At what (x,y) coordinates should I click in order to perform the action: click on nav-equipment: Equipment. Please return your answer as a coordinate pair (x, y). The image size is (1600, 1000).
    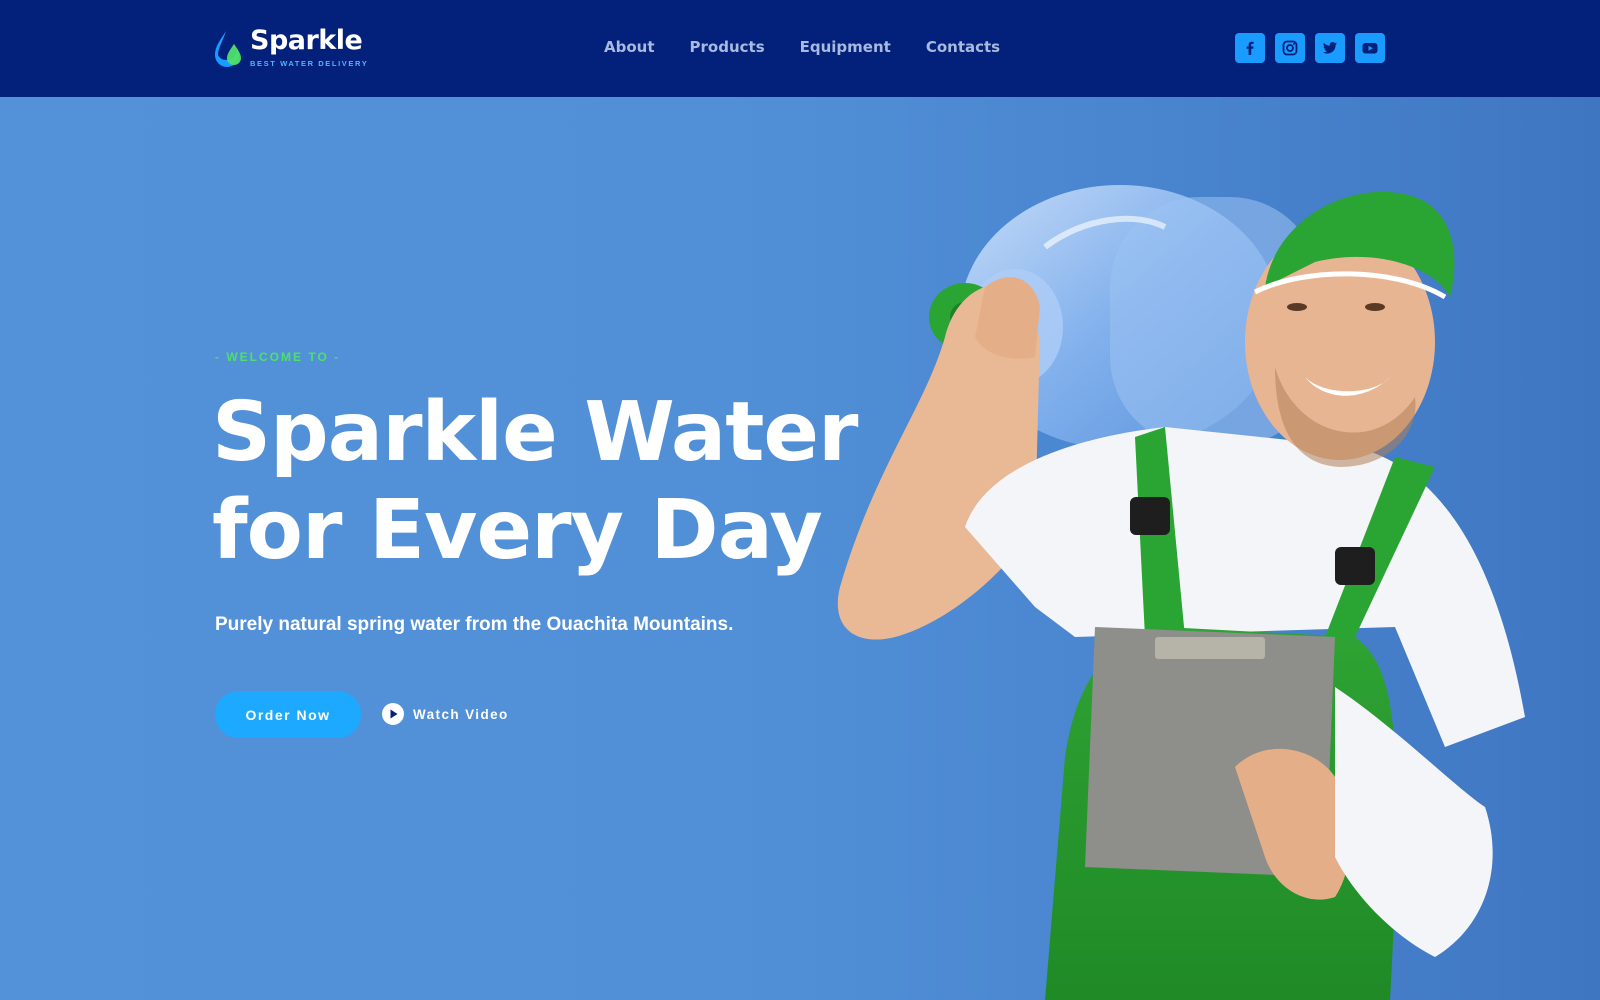
    Looking at the image, I should click on (845, 47).